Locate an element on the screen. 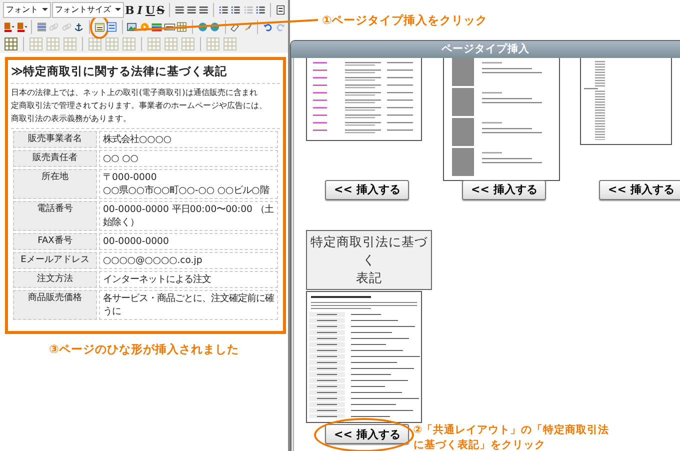 Image resolution: width=680 pixels, height=451 pixels. table-cell: ○○ ○○ is located at coordinates (188, 158).